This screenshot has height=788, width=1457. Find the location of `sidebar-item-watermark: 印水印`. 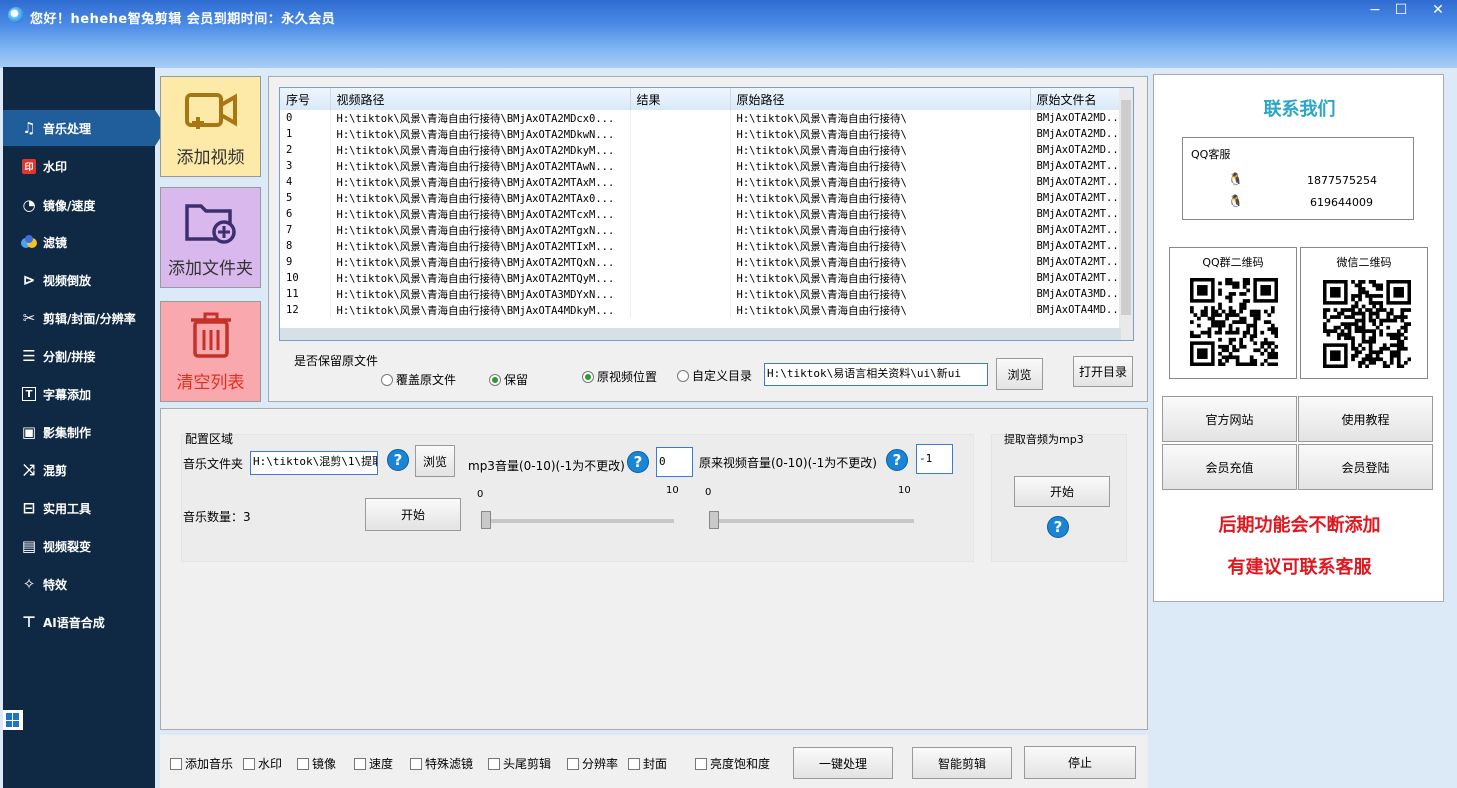

sidebar-item-watermark: 印水印 is located at coordinates (79, 166).